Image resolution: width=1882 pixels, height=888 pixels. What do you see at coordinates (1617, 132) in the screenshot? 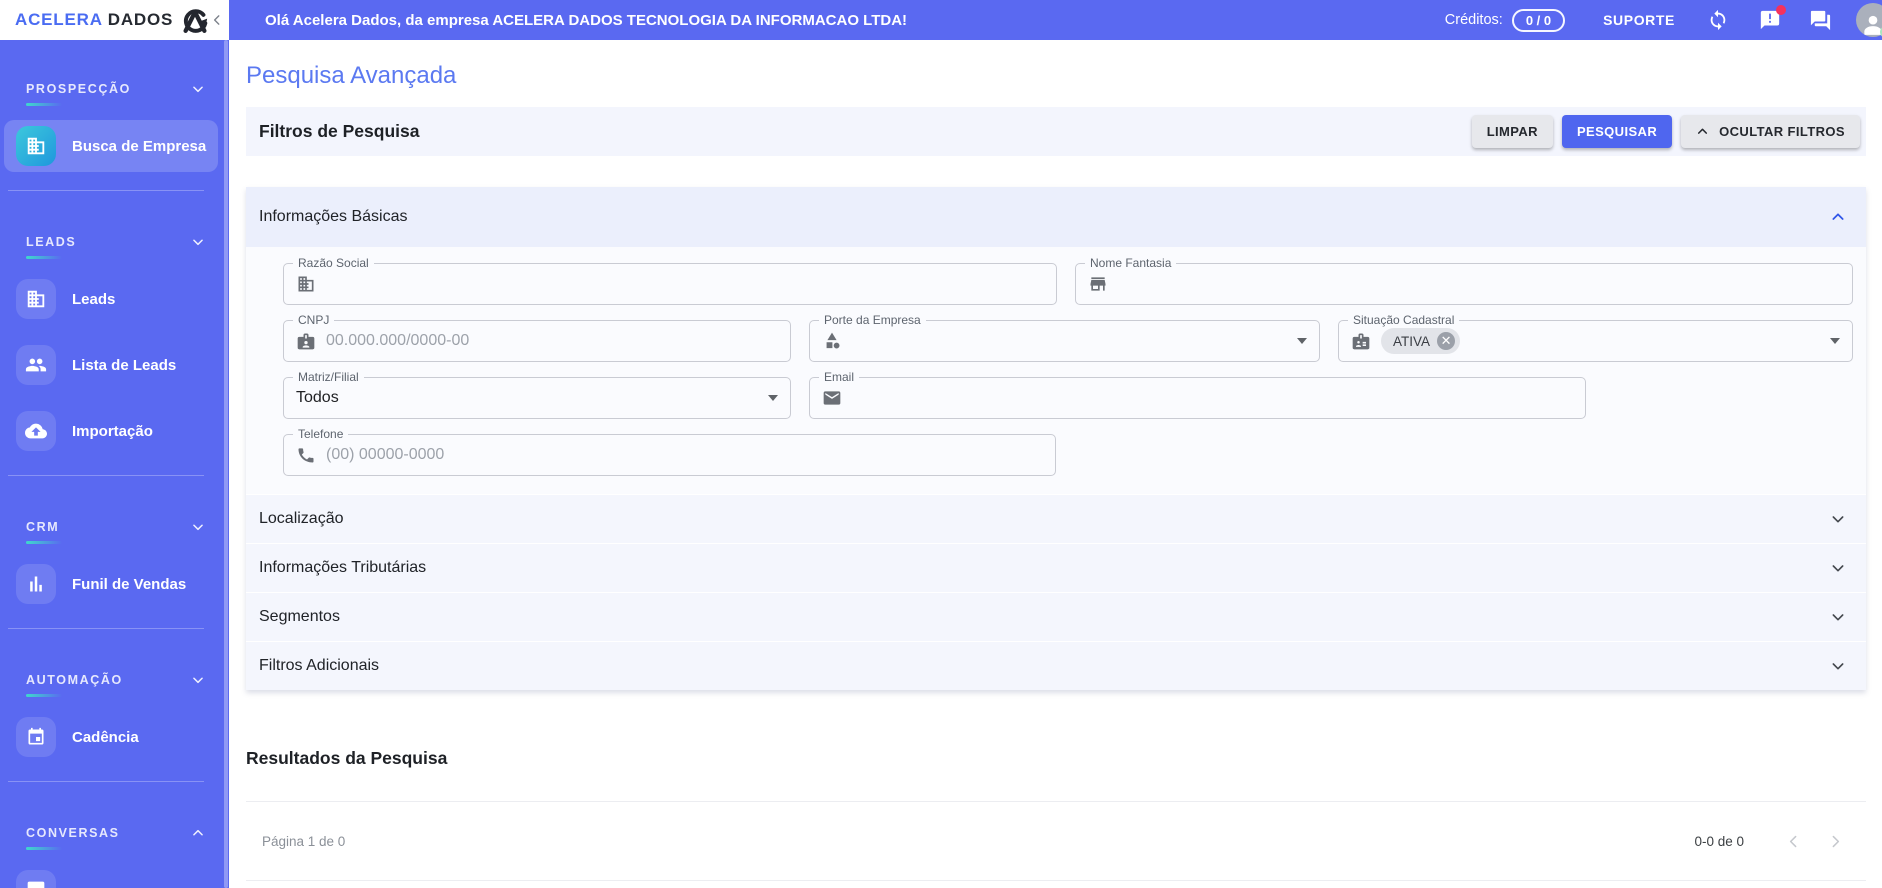
I see `search-button: PESQUISAR` at bounding box center [1617, 132].